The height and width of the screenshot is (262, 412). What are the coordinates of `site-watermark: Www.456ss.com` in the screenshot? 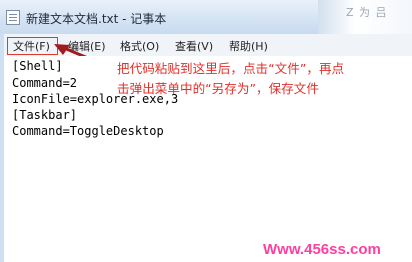 It's located at (322, 249).